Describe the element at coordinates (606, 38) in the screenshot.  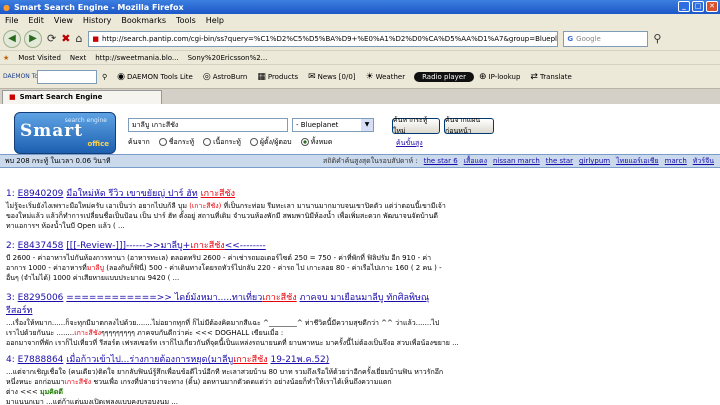
I see `search-box: G Google` at that location.